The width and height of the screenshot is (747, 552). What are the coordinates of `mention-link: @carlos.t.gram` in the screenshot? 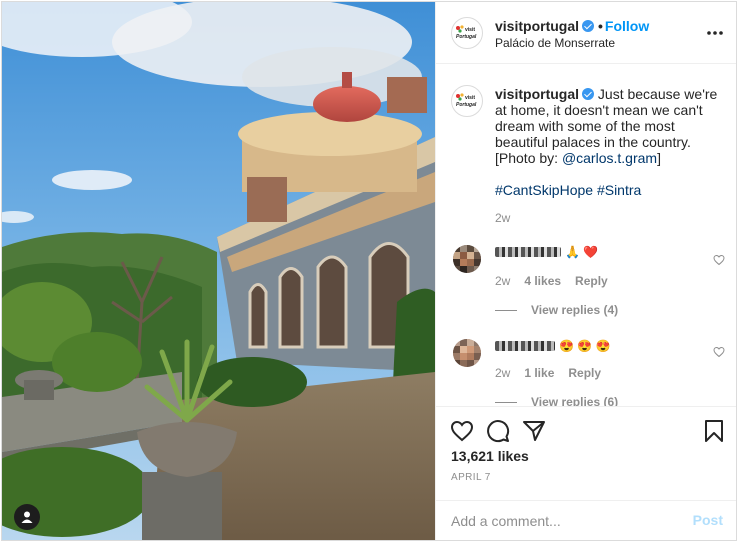 It's located at (609, 158).